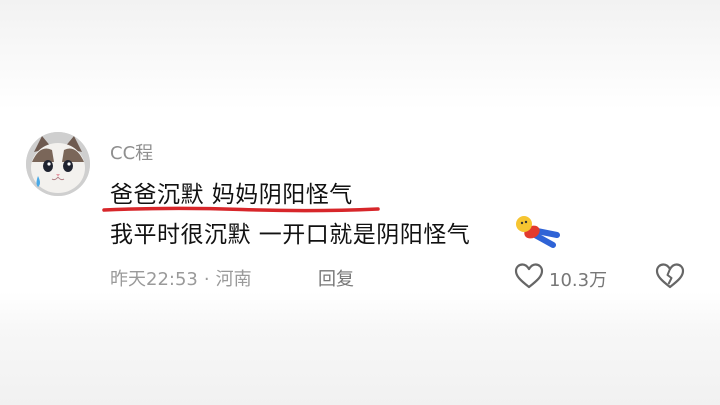  What do you see at coordinates (233, 279) in the screenshot?
I see `comment-location: 河南` at bounding box center [233, 279].